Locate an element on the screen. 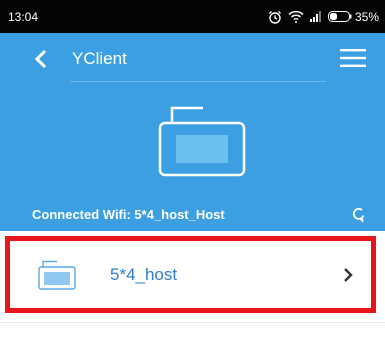  menu-button is located at coordinates (353, 58).